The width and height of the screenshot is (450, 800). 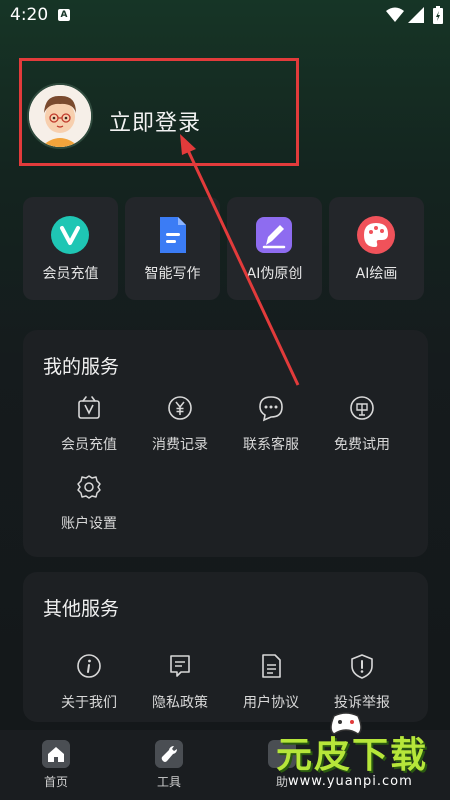 What do you see at coordinates (81, 609) in the screenshot?
I see `section-title: 其他服务` at bounding box center [81, 609].